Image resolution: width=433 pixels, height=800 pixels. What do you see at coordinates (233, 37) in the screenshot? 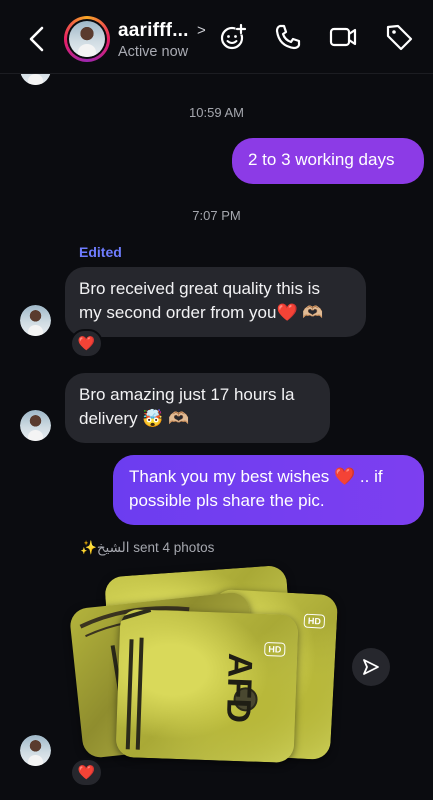
I see `add-emoji-icon` at bounding box center [233, 37].